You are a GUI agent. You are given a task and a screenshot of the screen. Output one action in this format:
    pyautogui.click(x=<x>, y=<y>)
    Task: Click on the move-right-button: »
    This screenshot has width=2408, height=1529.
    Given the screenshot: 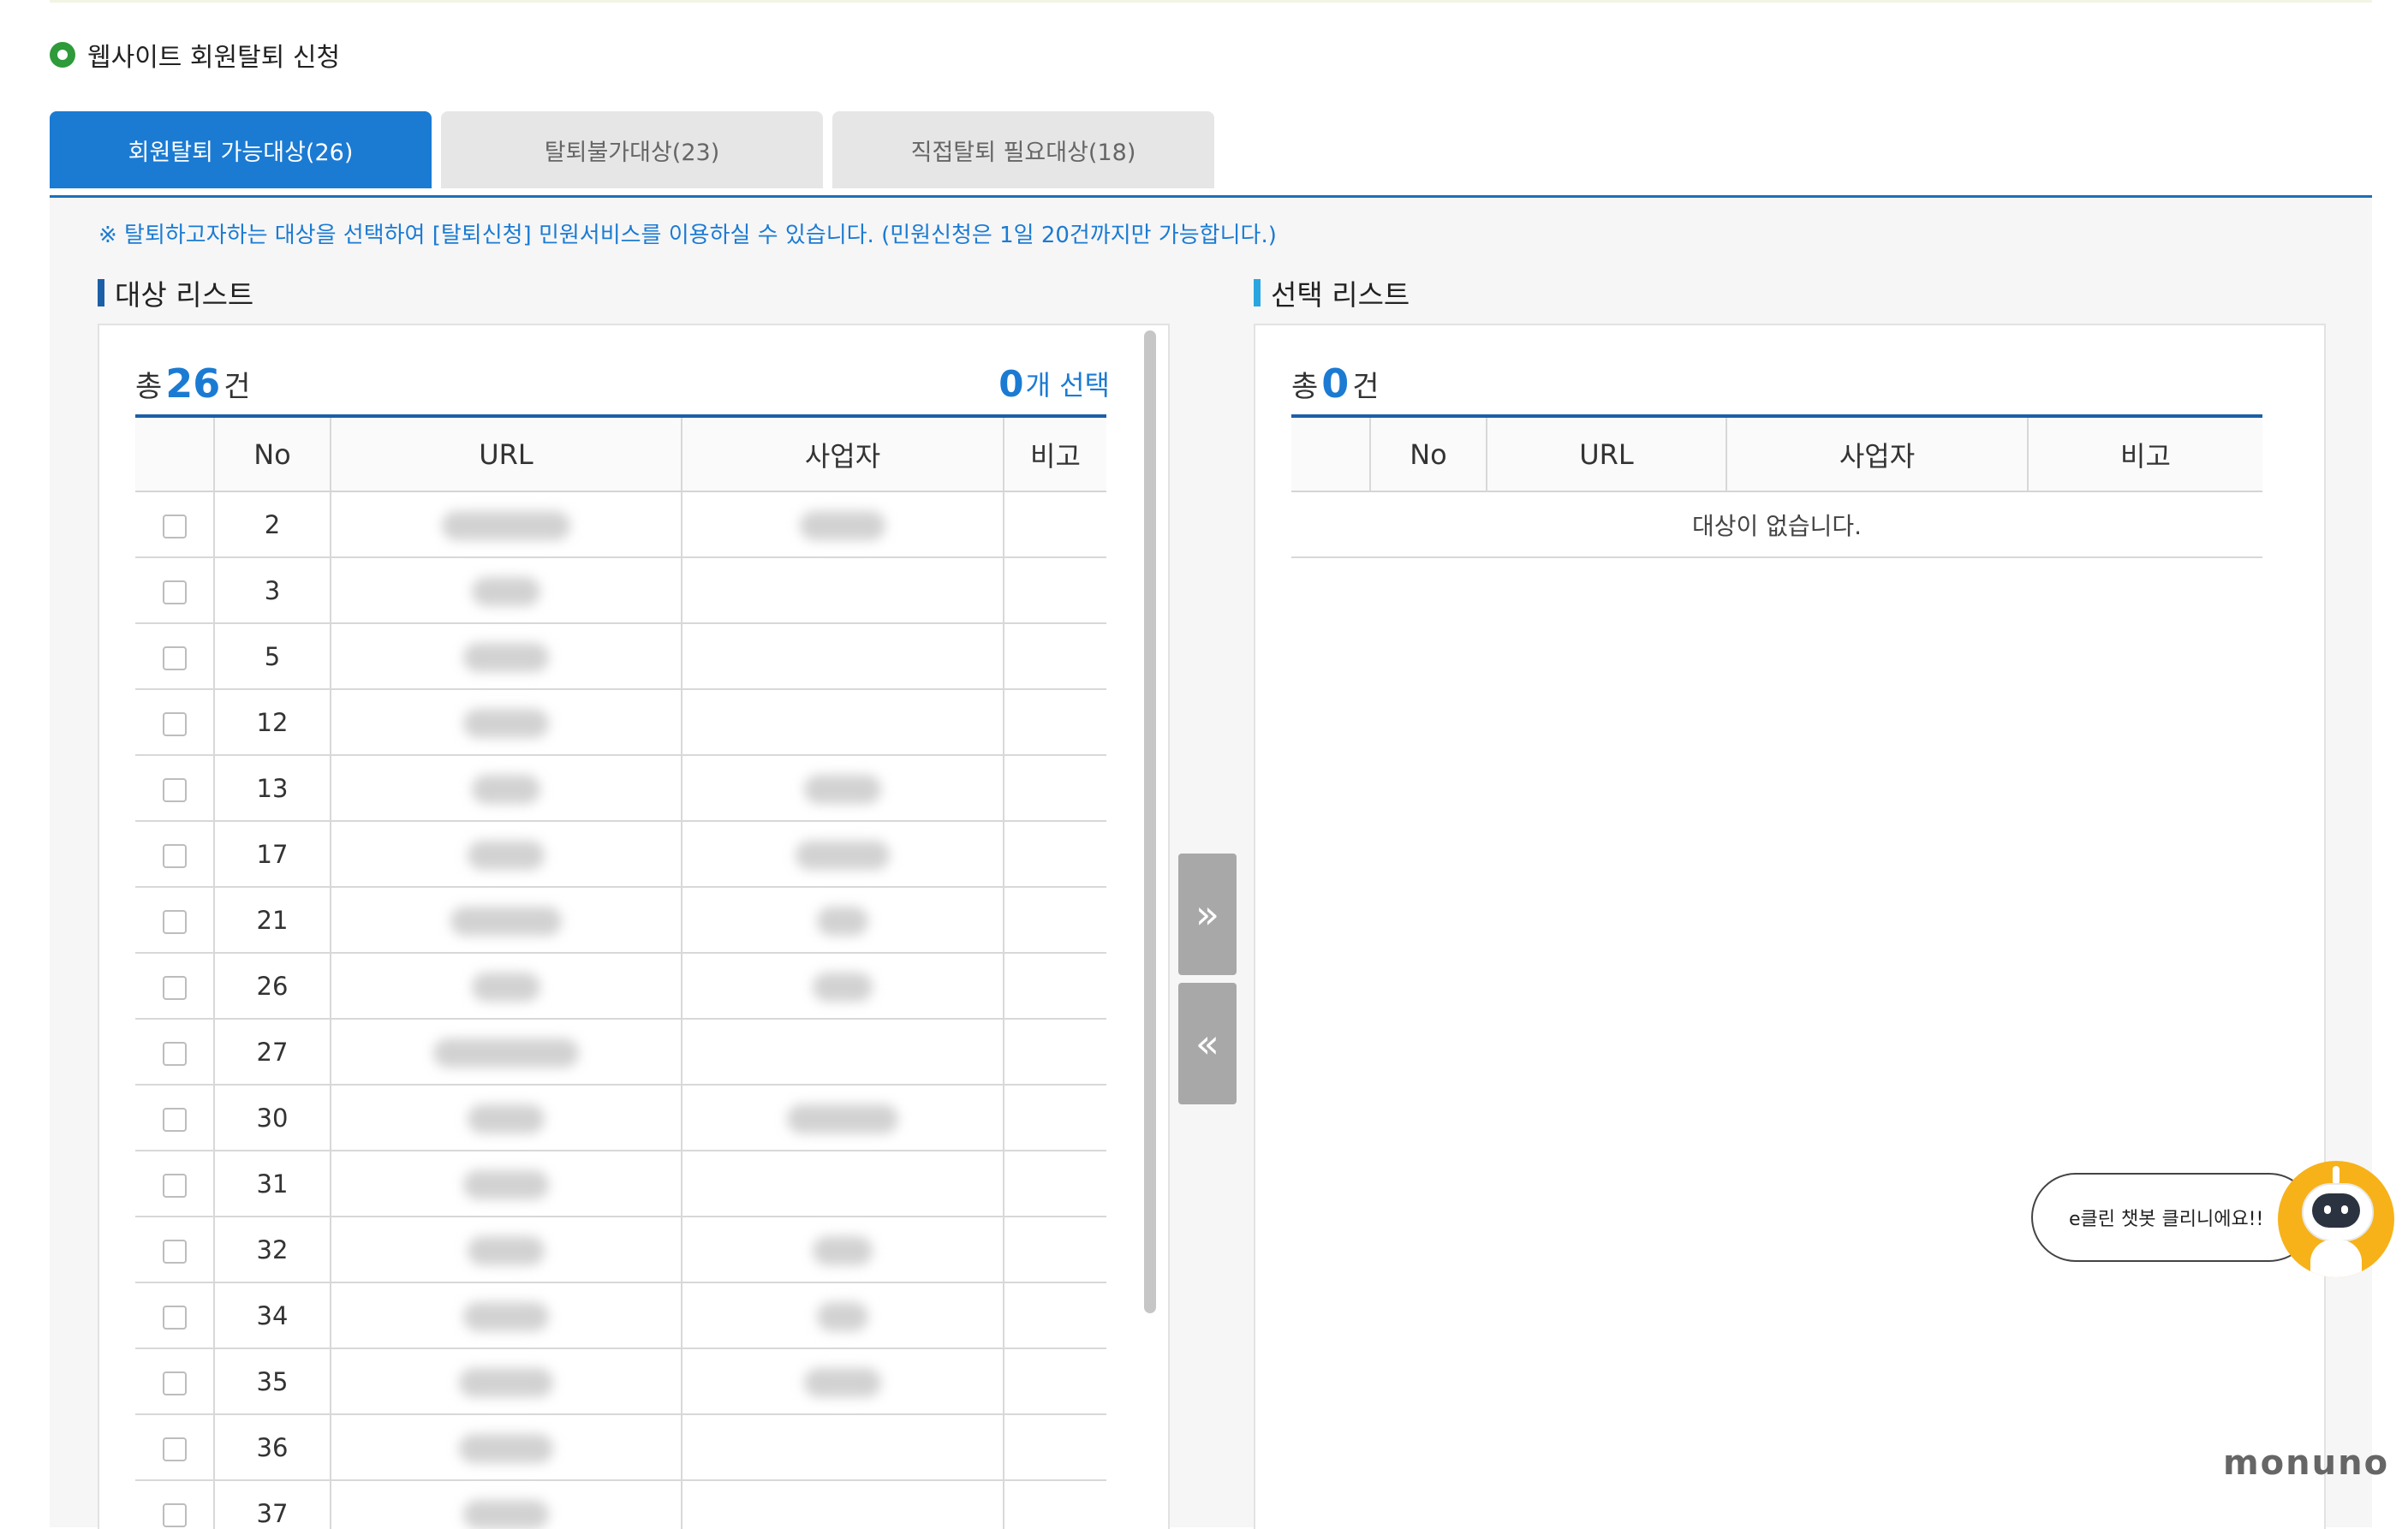 What is the action you would take?
    pyautogui.click(x=1207, y=914)
    